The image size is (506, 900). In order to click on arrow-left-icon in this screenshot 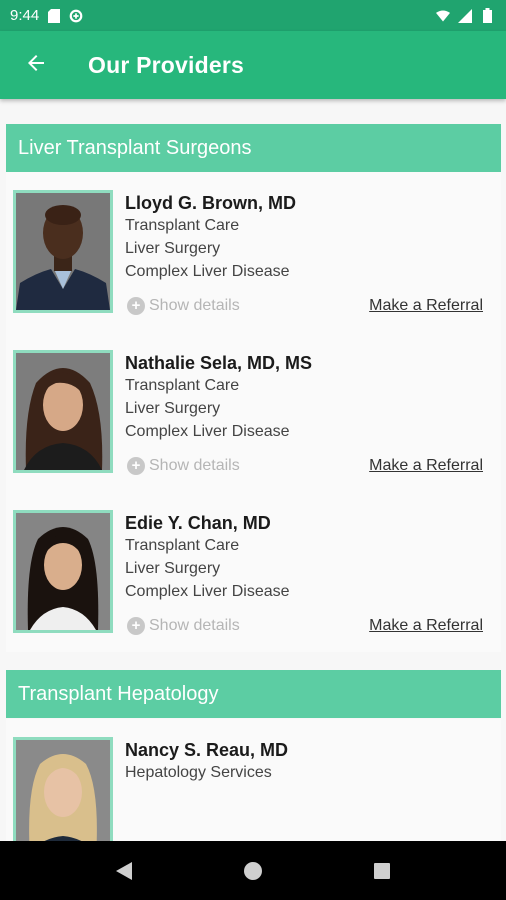, I will do `click(36, 65)`.